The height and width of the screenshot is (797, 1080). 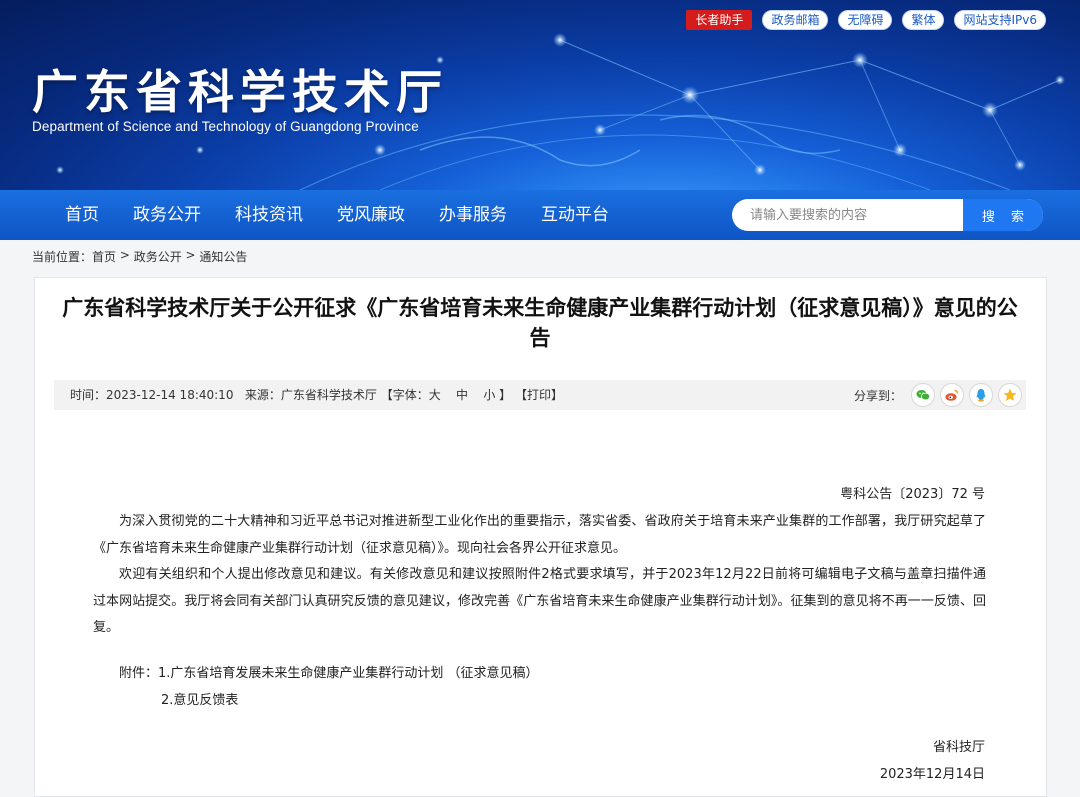 What do you see at coordinates (473, 215) in the screenshot?
I see `nav-item-services: 办事服务` at bounding box center [473, 215].